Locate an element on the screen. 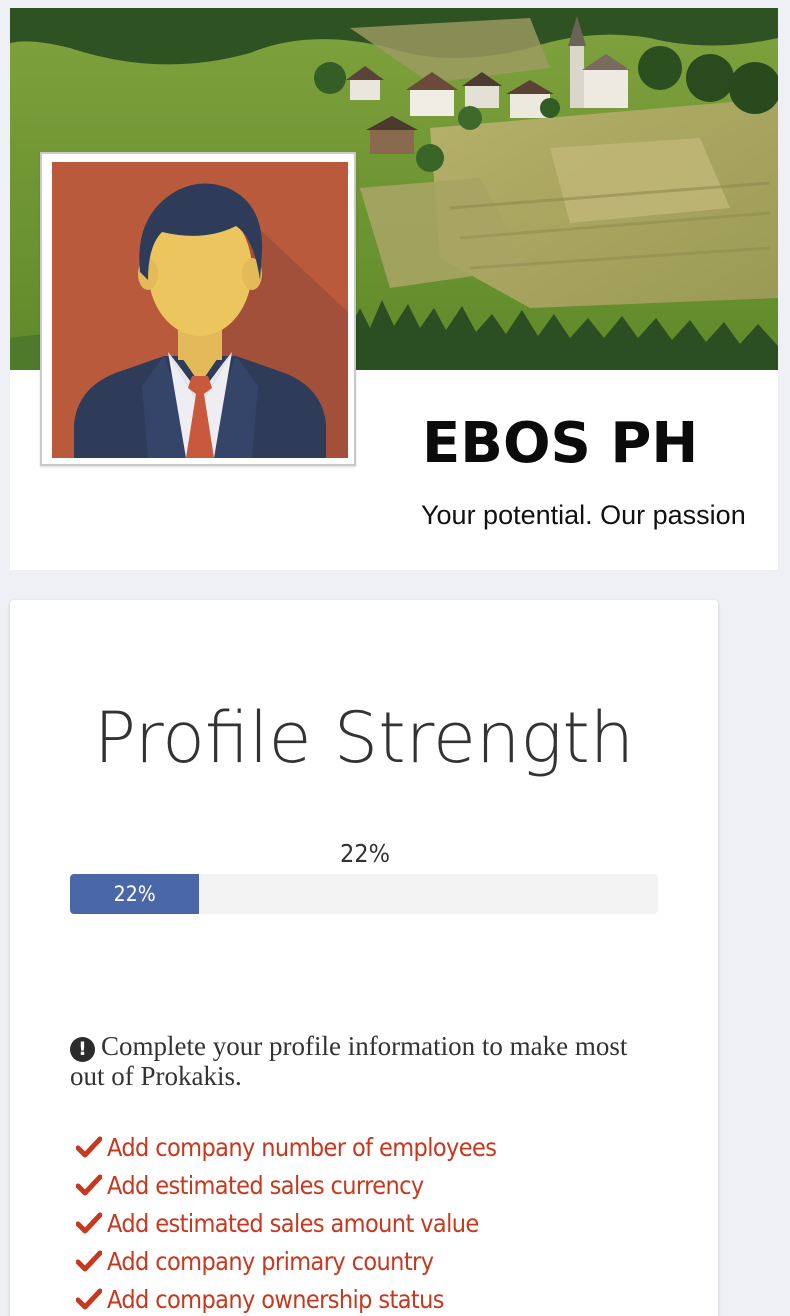  todo-item-employees: Add company number of employees is located at coordinates (286, 1147).